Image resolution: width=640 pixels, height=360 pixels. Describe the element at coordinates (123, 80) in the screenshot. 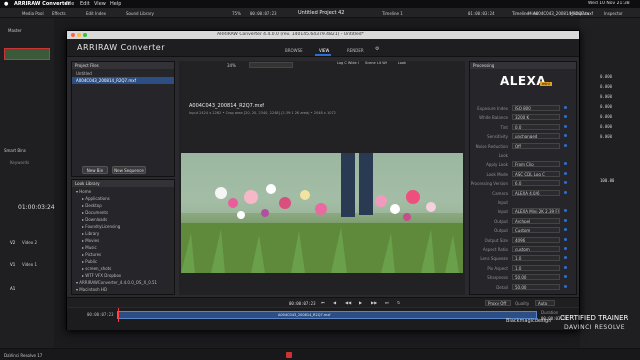

I see `list-item-selected: A004C043_200814_R2Q7.mxf` at that location.